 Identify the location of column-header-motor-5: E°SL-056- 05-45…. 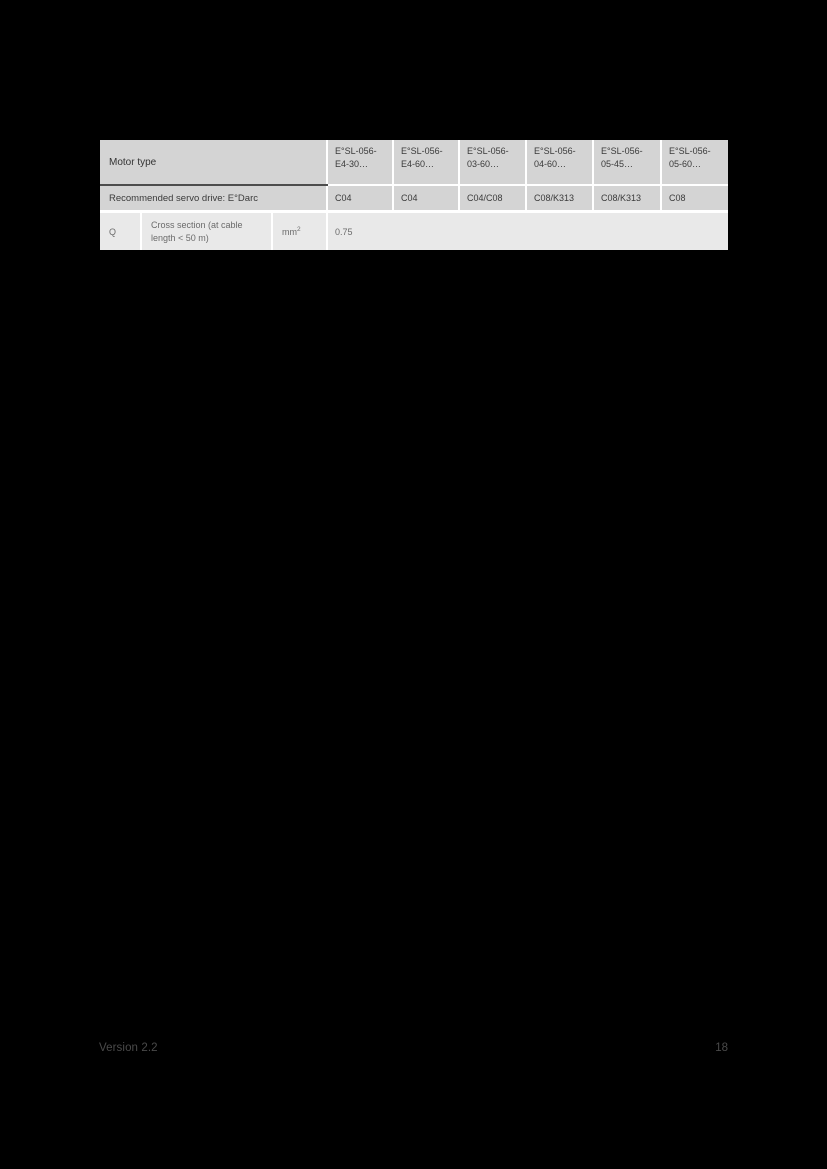
(627, 163).